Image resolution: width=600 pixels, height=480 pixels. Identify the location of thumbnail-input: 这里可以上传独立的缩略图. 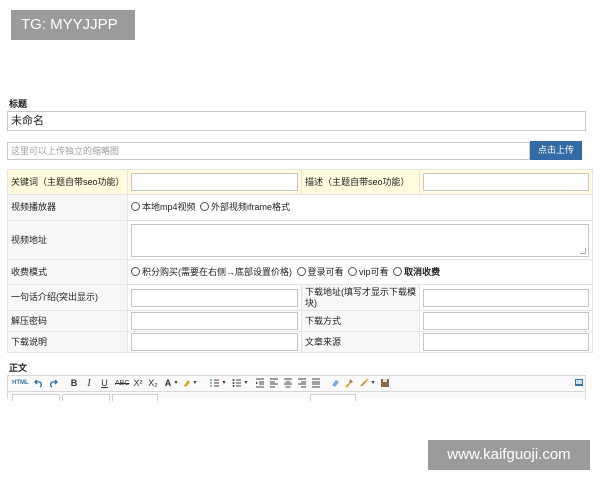
(268, 151).